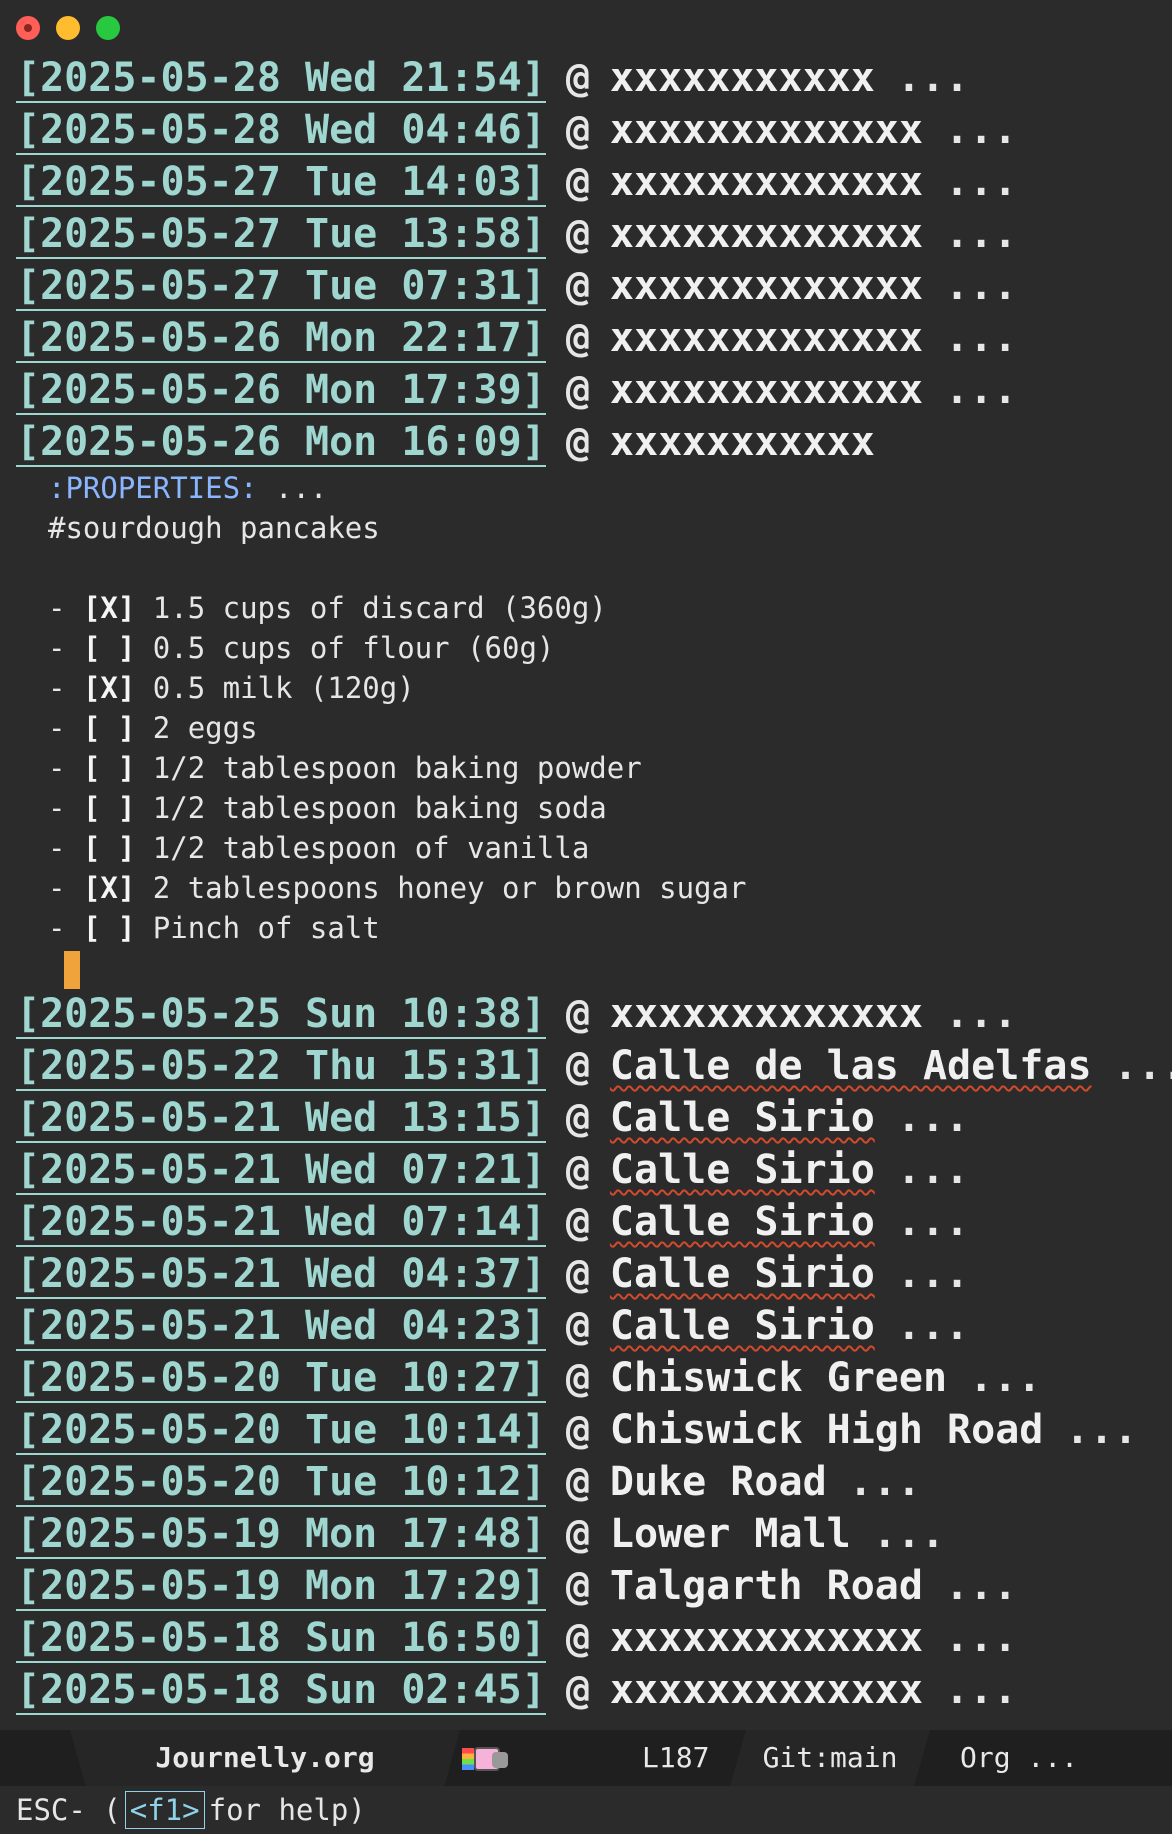  What do you see at coordinates (281, 183) in the screenshot?
I see `heading-timestamp: [2025-05-27 Tue 14:03]` at bounding box center [281, 183].